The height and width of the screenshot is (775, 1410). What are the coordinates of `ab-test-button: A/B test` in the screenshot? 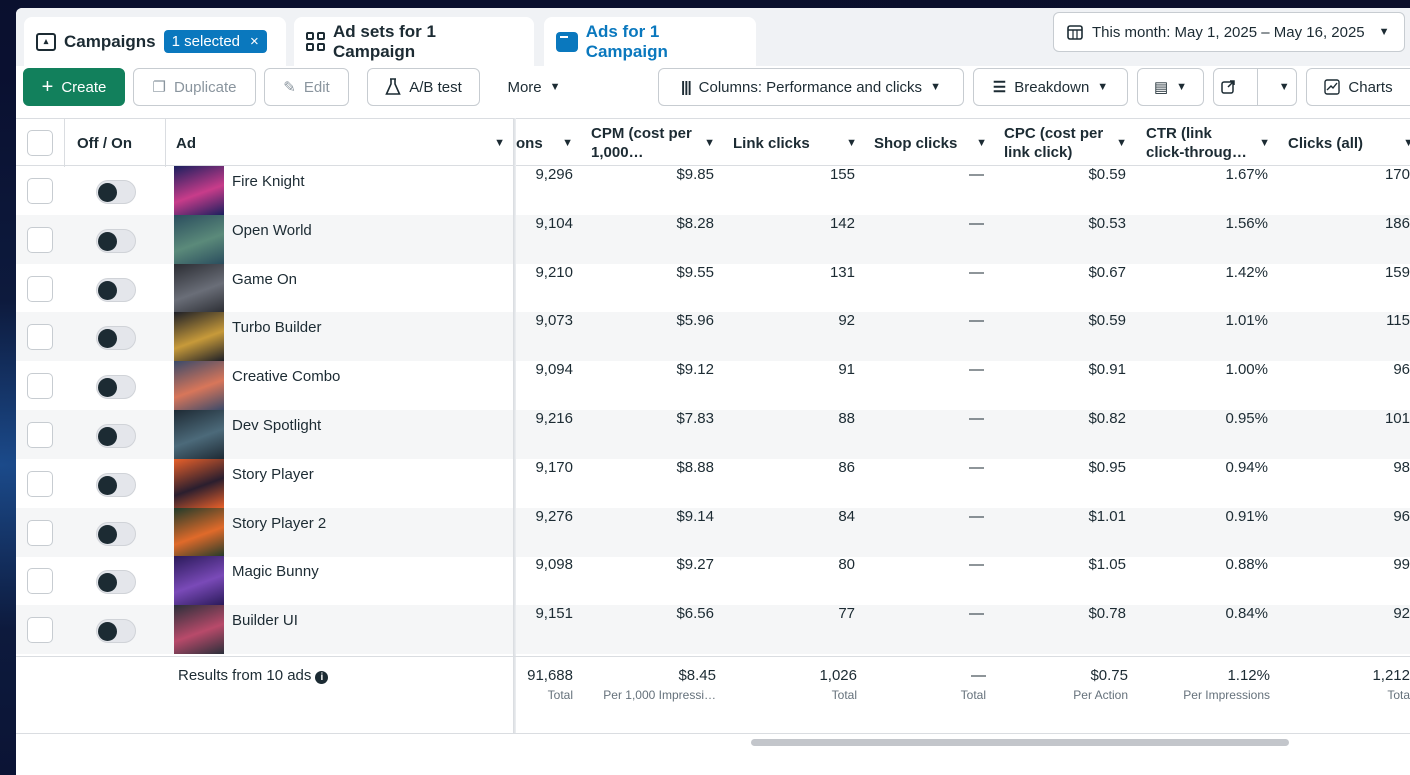 It's located at (423, 87).